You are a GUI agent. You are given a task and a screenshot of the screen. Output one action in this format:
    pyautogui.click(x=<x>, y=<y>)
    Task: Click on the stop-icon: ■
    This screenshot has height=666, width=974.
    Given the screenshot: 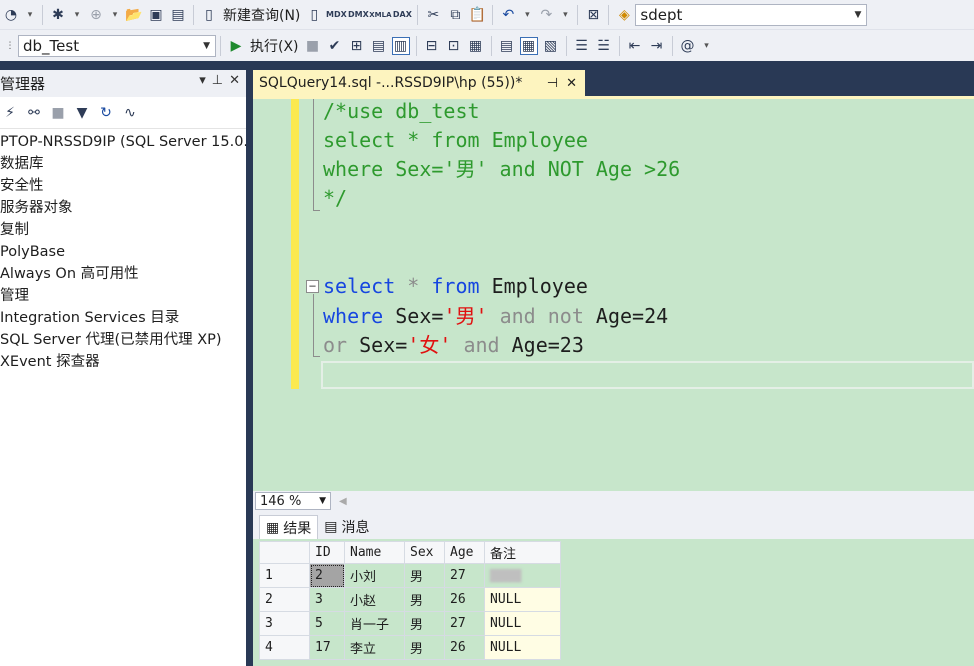 What is the action you would take?
    pyautogui.click(x=58, y=113)
    